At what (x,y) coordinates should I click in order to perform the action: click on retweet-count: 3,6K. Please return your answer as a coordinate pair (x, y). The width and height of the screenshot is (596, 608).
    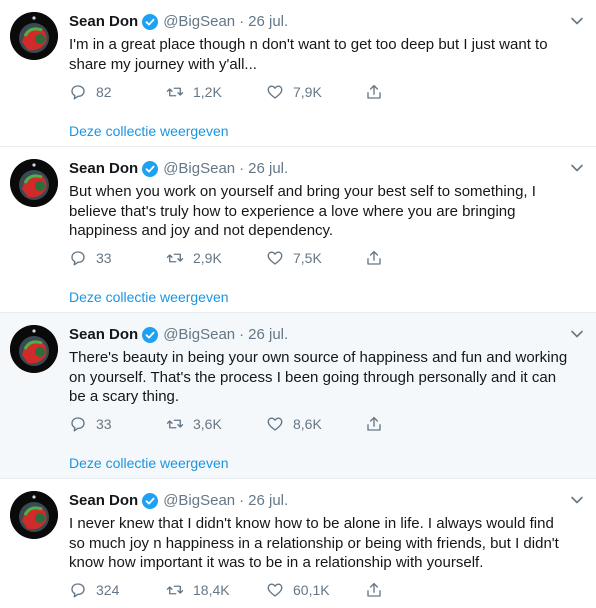
    Looking at the image, I should click on (207, 424).